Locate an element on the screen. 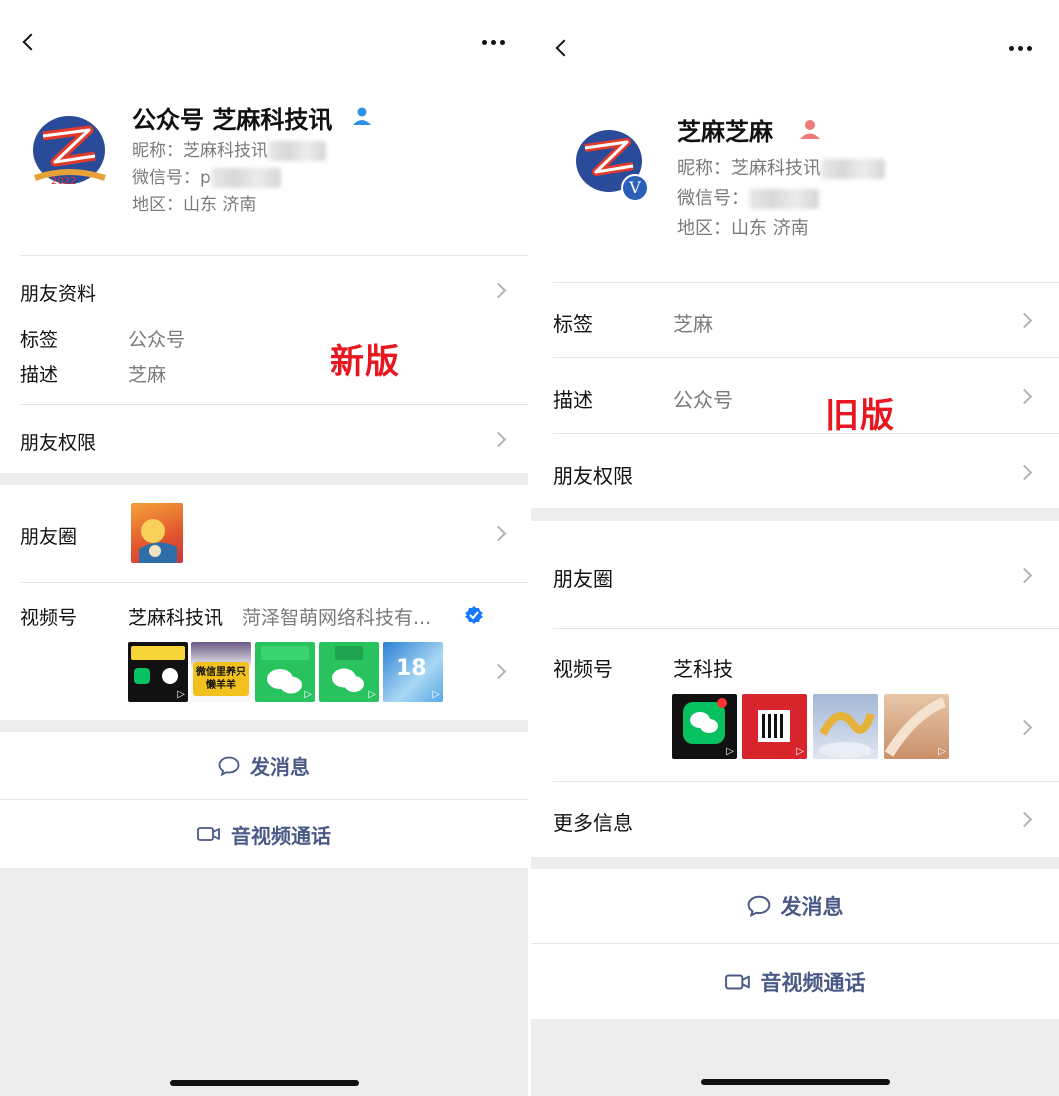 Image resolution: width=1059 pixels, height=1096 pixels. more-info-item: 更多信息 is located at coordinates (593, 821).